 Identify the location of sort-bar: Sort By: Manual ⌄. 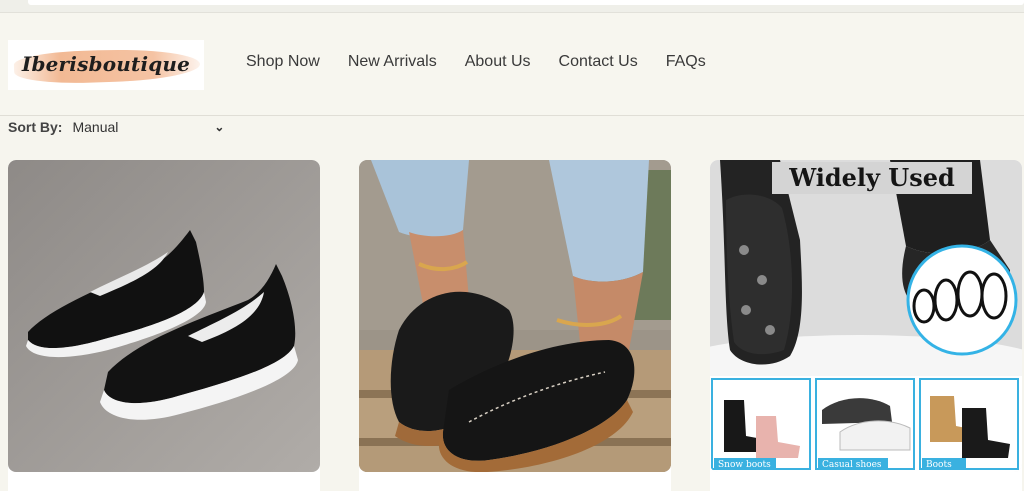
(116, 127).